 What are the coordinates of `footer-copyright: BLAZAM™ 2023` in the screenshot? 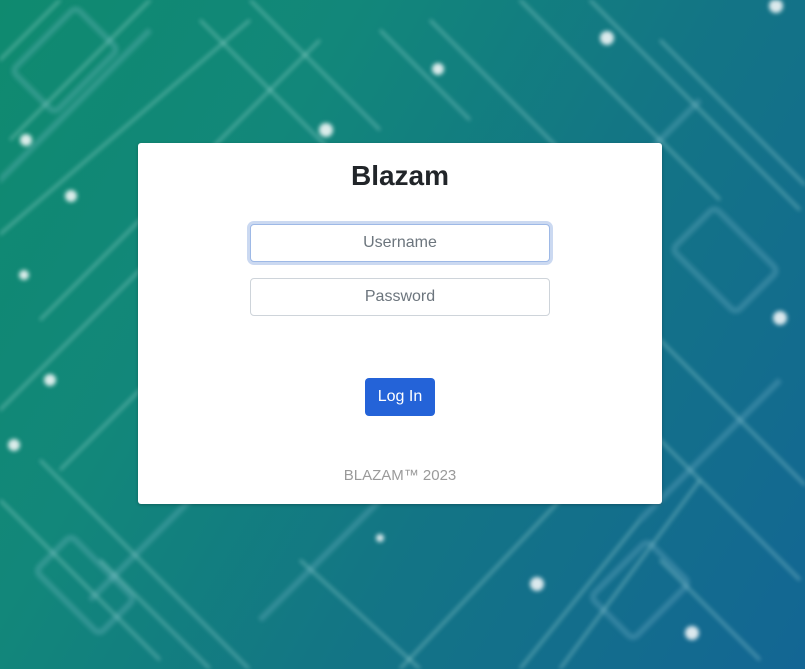 It's located at (400, 475).